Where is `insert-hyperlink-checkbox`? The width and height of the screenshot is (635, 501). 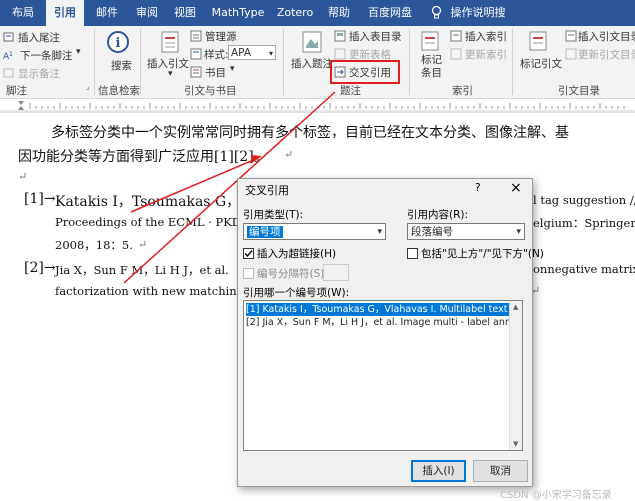 insert-hyperlink-checkbox is located at coordinates (248, 253).